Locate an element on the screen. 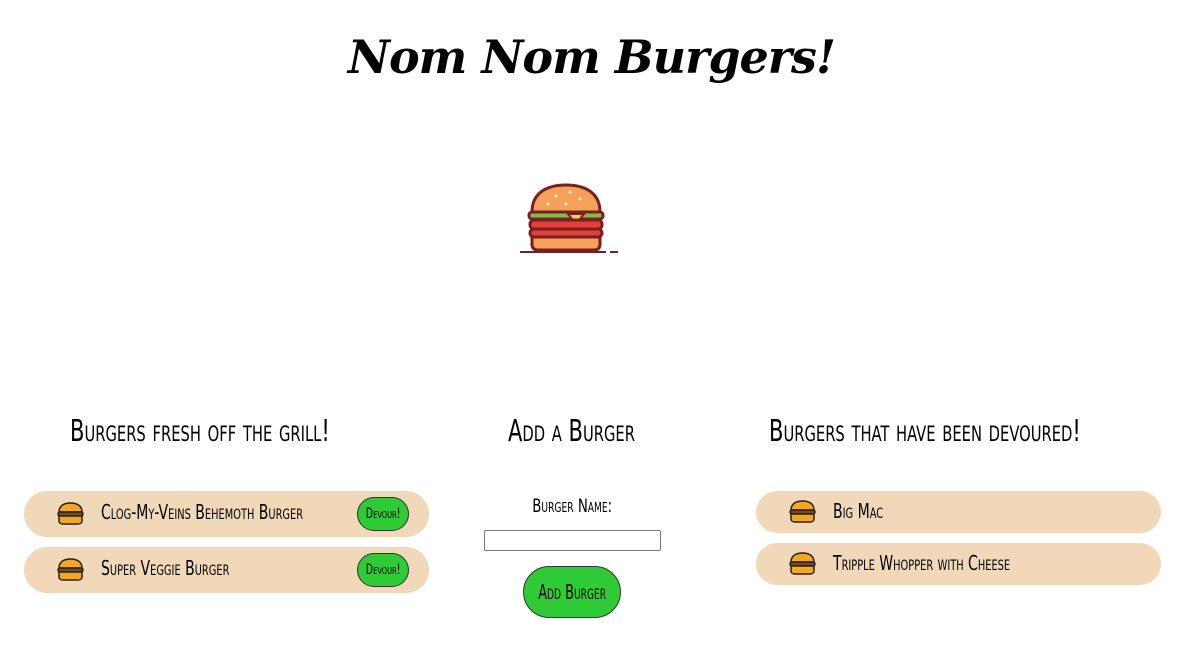  devoured-burger-item: Tripple Whopper with Cheese is located at coordinates (958, 564).